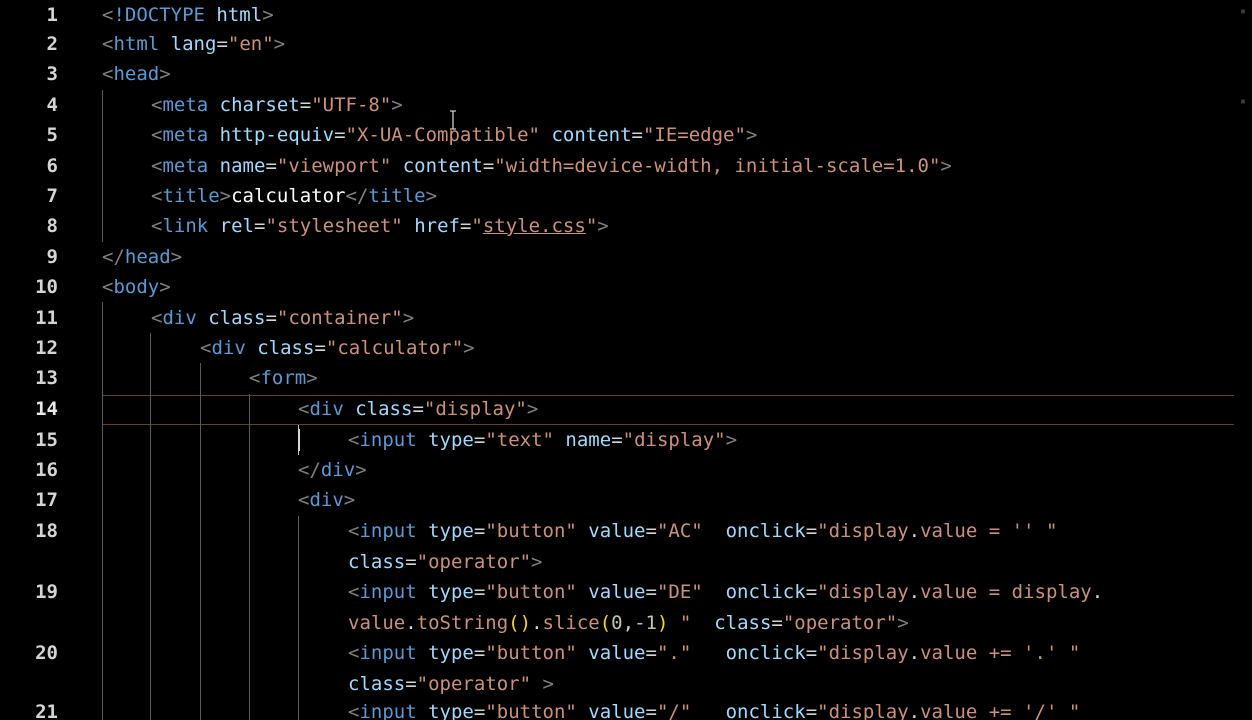 This screenshot has width=1252, height=720. I want to click on paren: (), so click(520, 623).